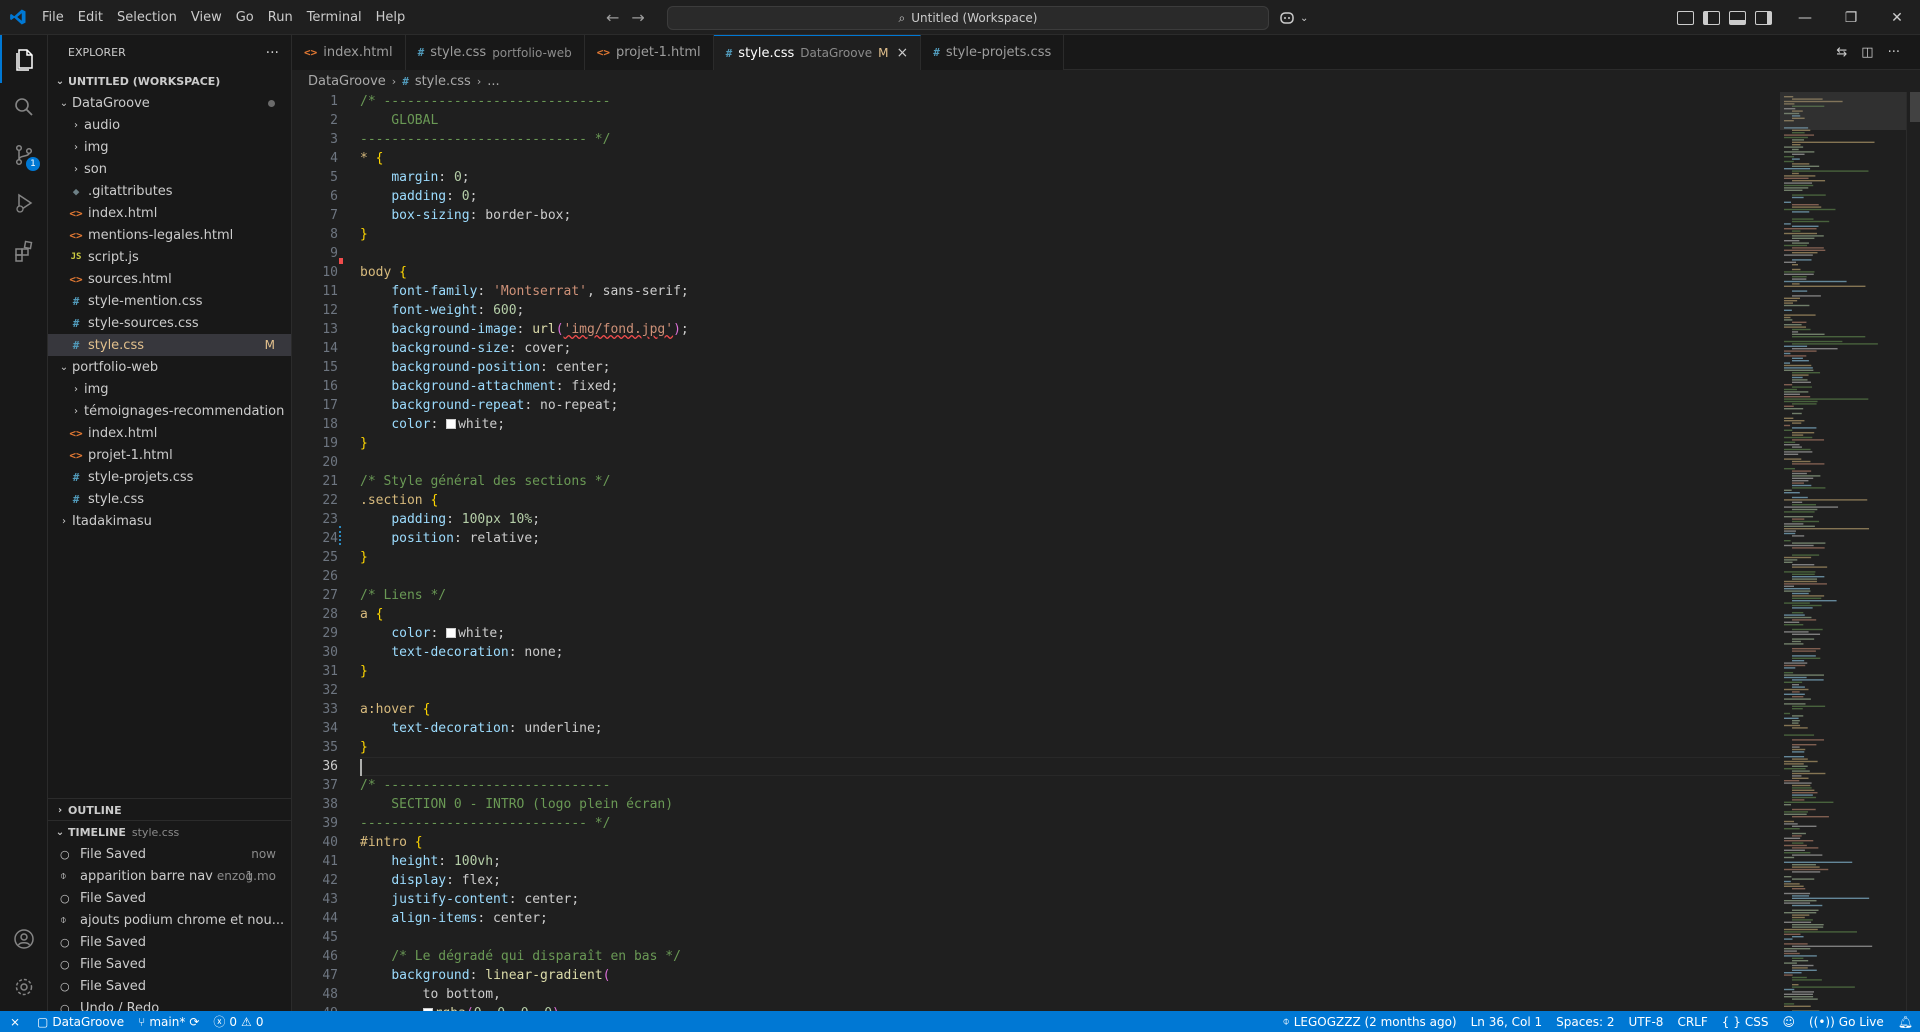 This screenshot has width=1920, height=1032. What do you see at coordinates (1070, 842) in the screenshot?
I see `code-line: #intro {` at bounding box center [1070, 842].